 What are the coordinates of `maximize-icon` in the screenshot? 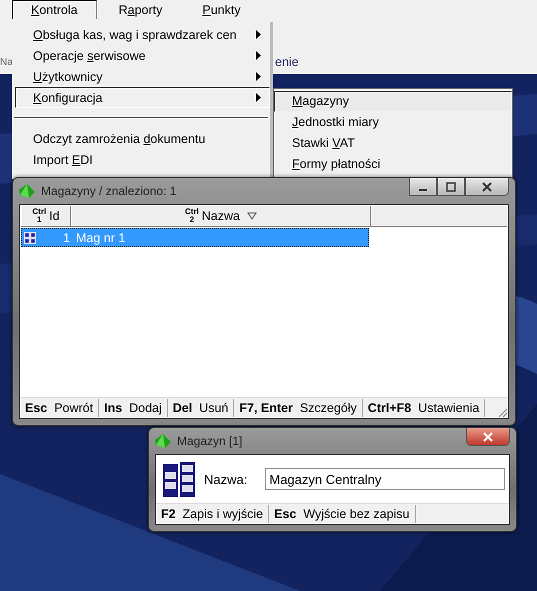 It's located at (451, 187).